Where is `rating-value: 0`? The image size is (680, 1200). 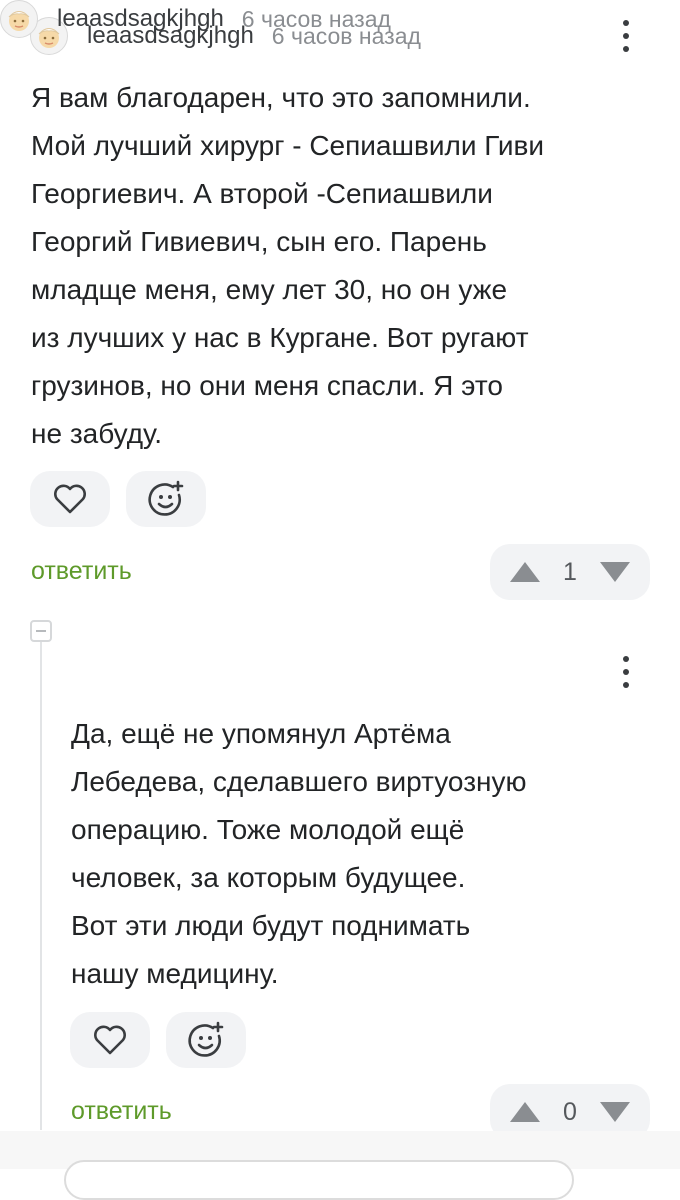 rating-value: 0 is located at coordinates (570, 1111).